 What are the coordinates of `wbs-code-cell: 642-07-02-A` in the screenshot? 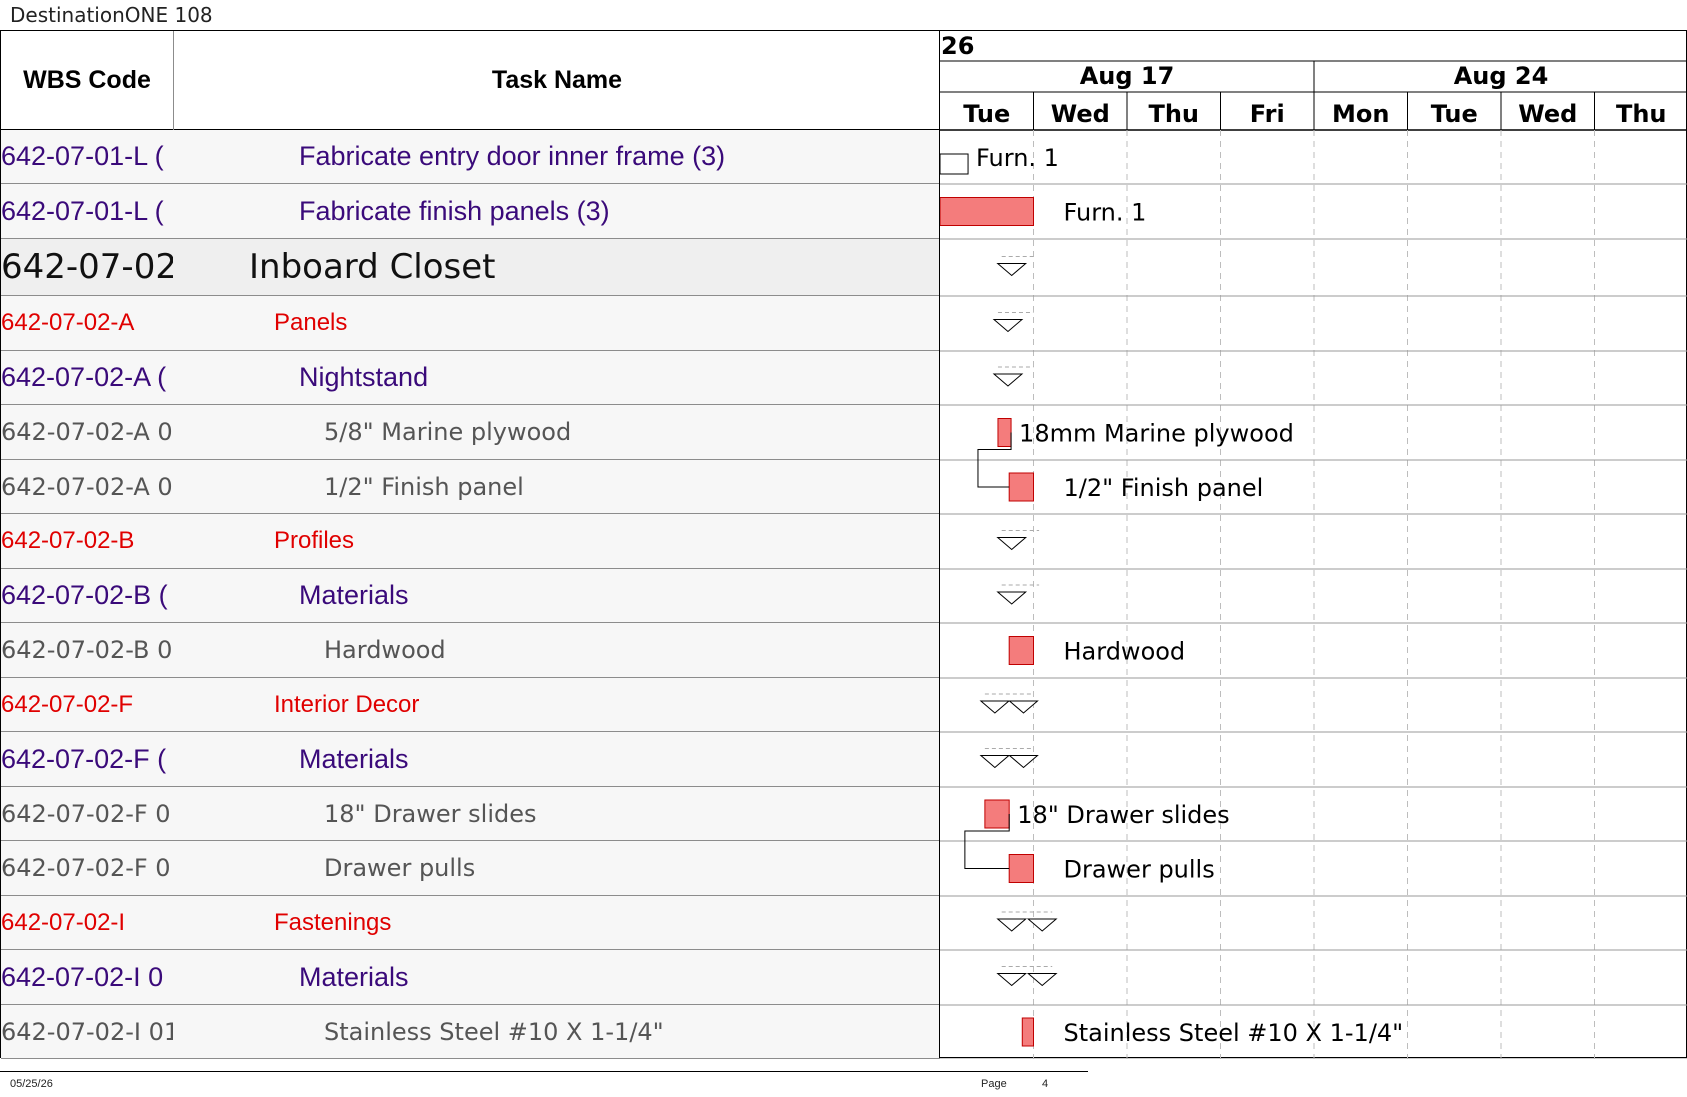 It's located at (68, 322).